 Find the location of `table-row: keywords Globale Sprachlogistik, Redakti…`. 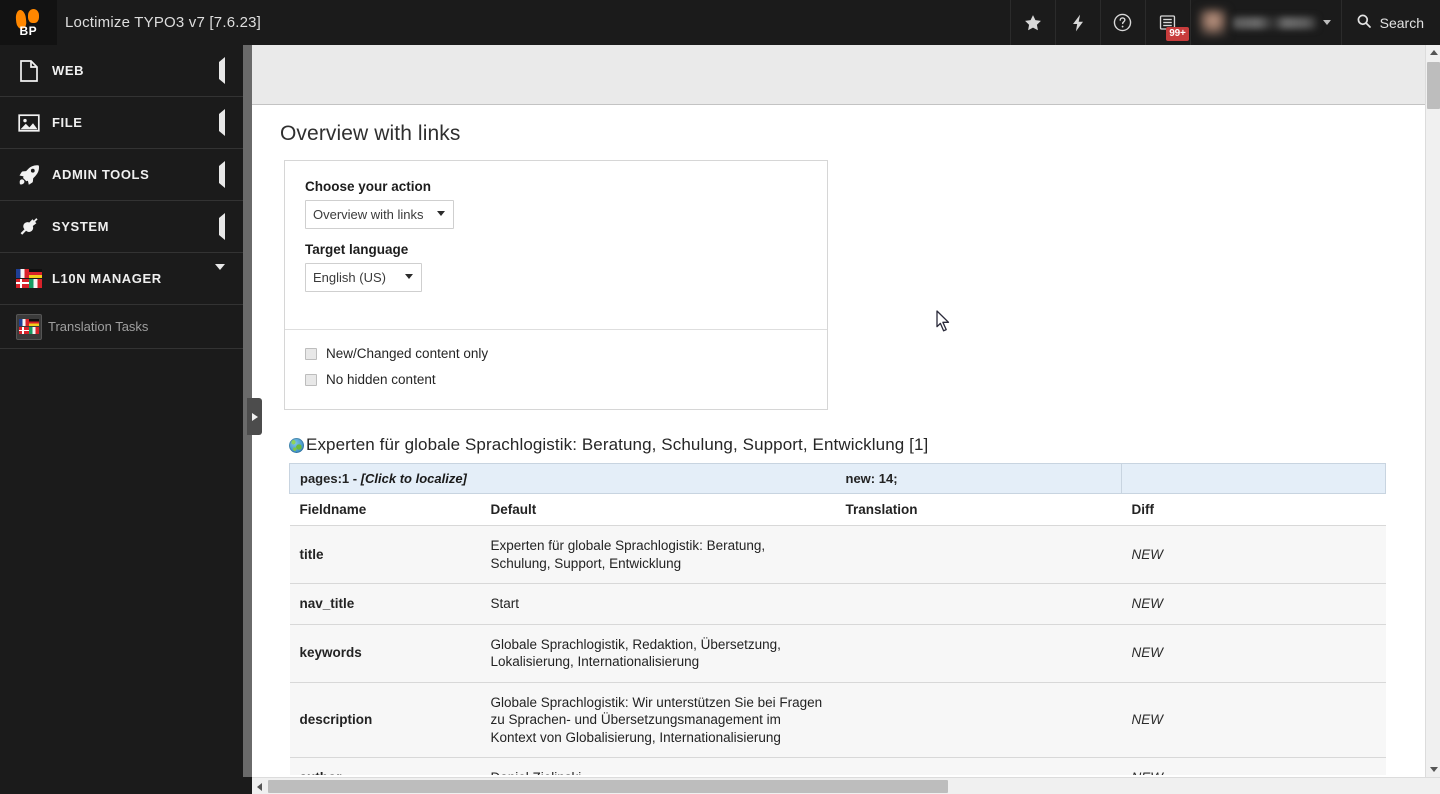

table-row: keywords Globale Sprachlogistik, Redakti… is located at coordinates (837, 653).